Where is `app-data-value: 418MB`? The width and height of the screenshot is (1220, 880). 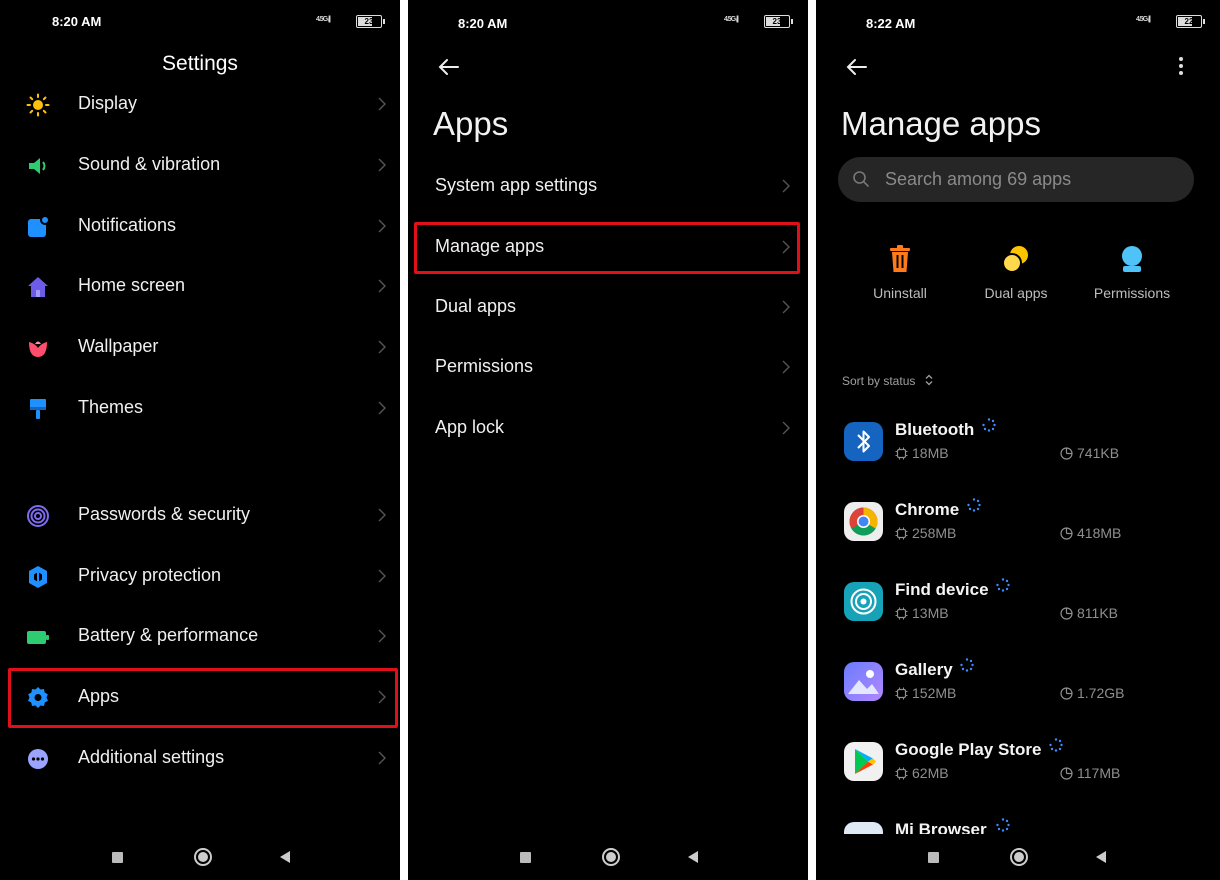
app-data-value: 418MB is located at coordinates (1099, 533).